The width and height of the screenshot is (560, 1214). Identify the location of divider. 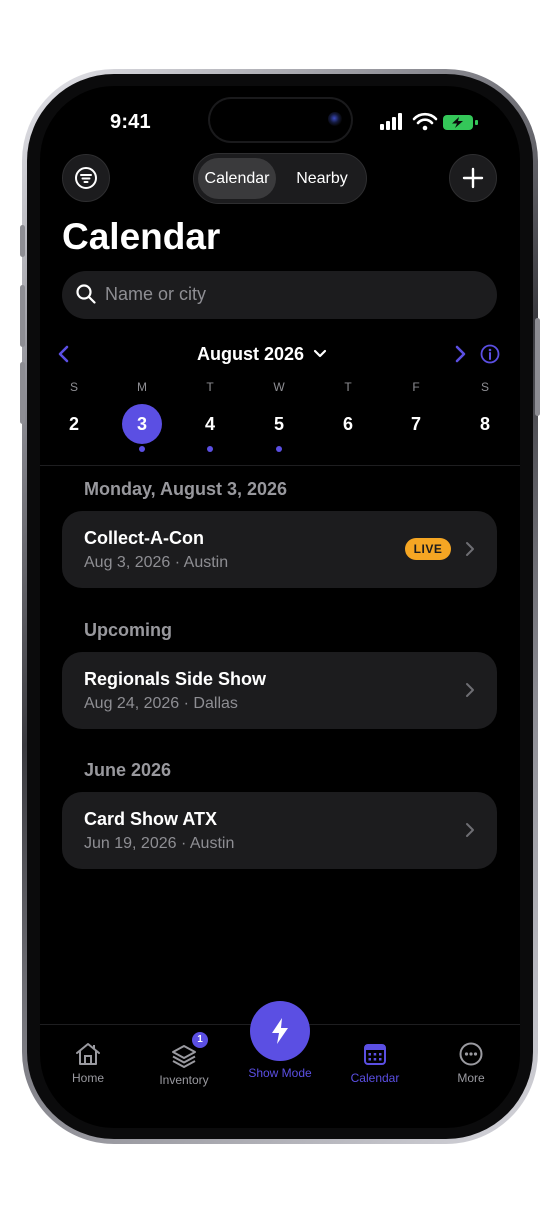
(280, 465).